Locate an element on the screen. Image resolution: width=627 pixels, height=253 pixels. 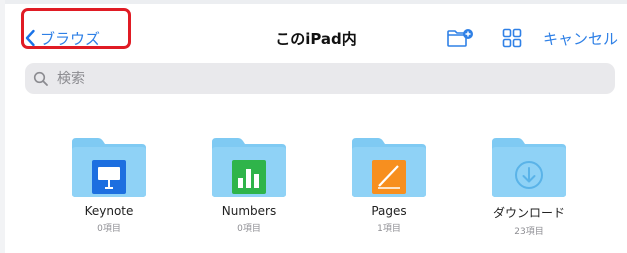
numbers-icon is located at coordinates (249, 177).